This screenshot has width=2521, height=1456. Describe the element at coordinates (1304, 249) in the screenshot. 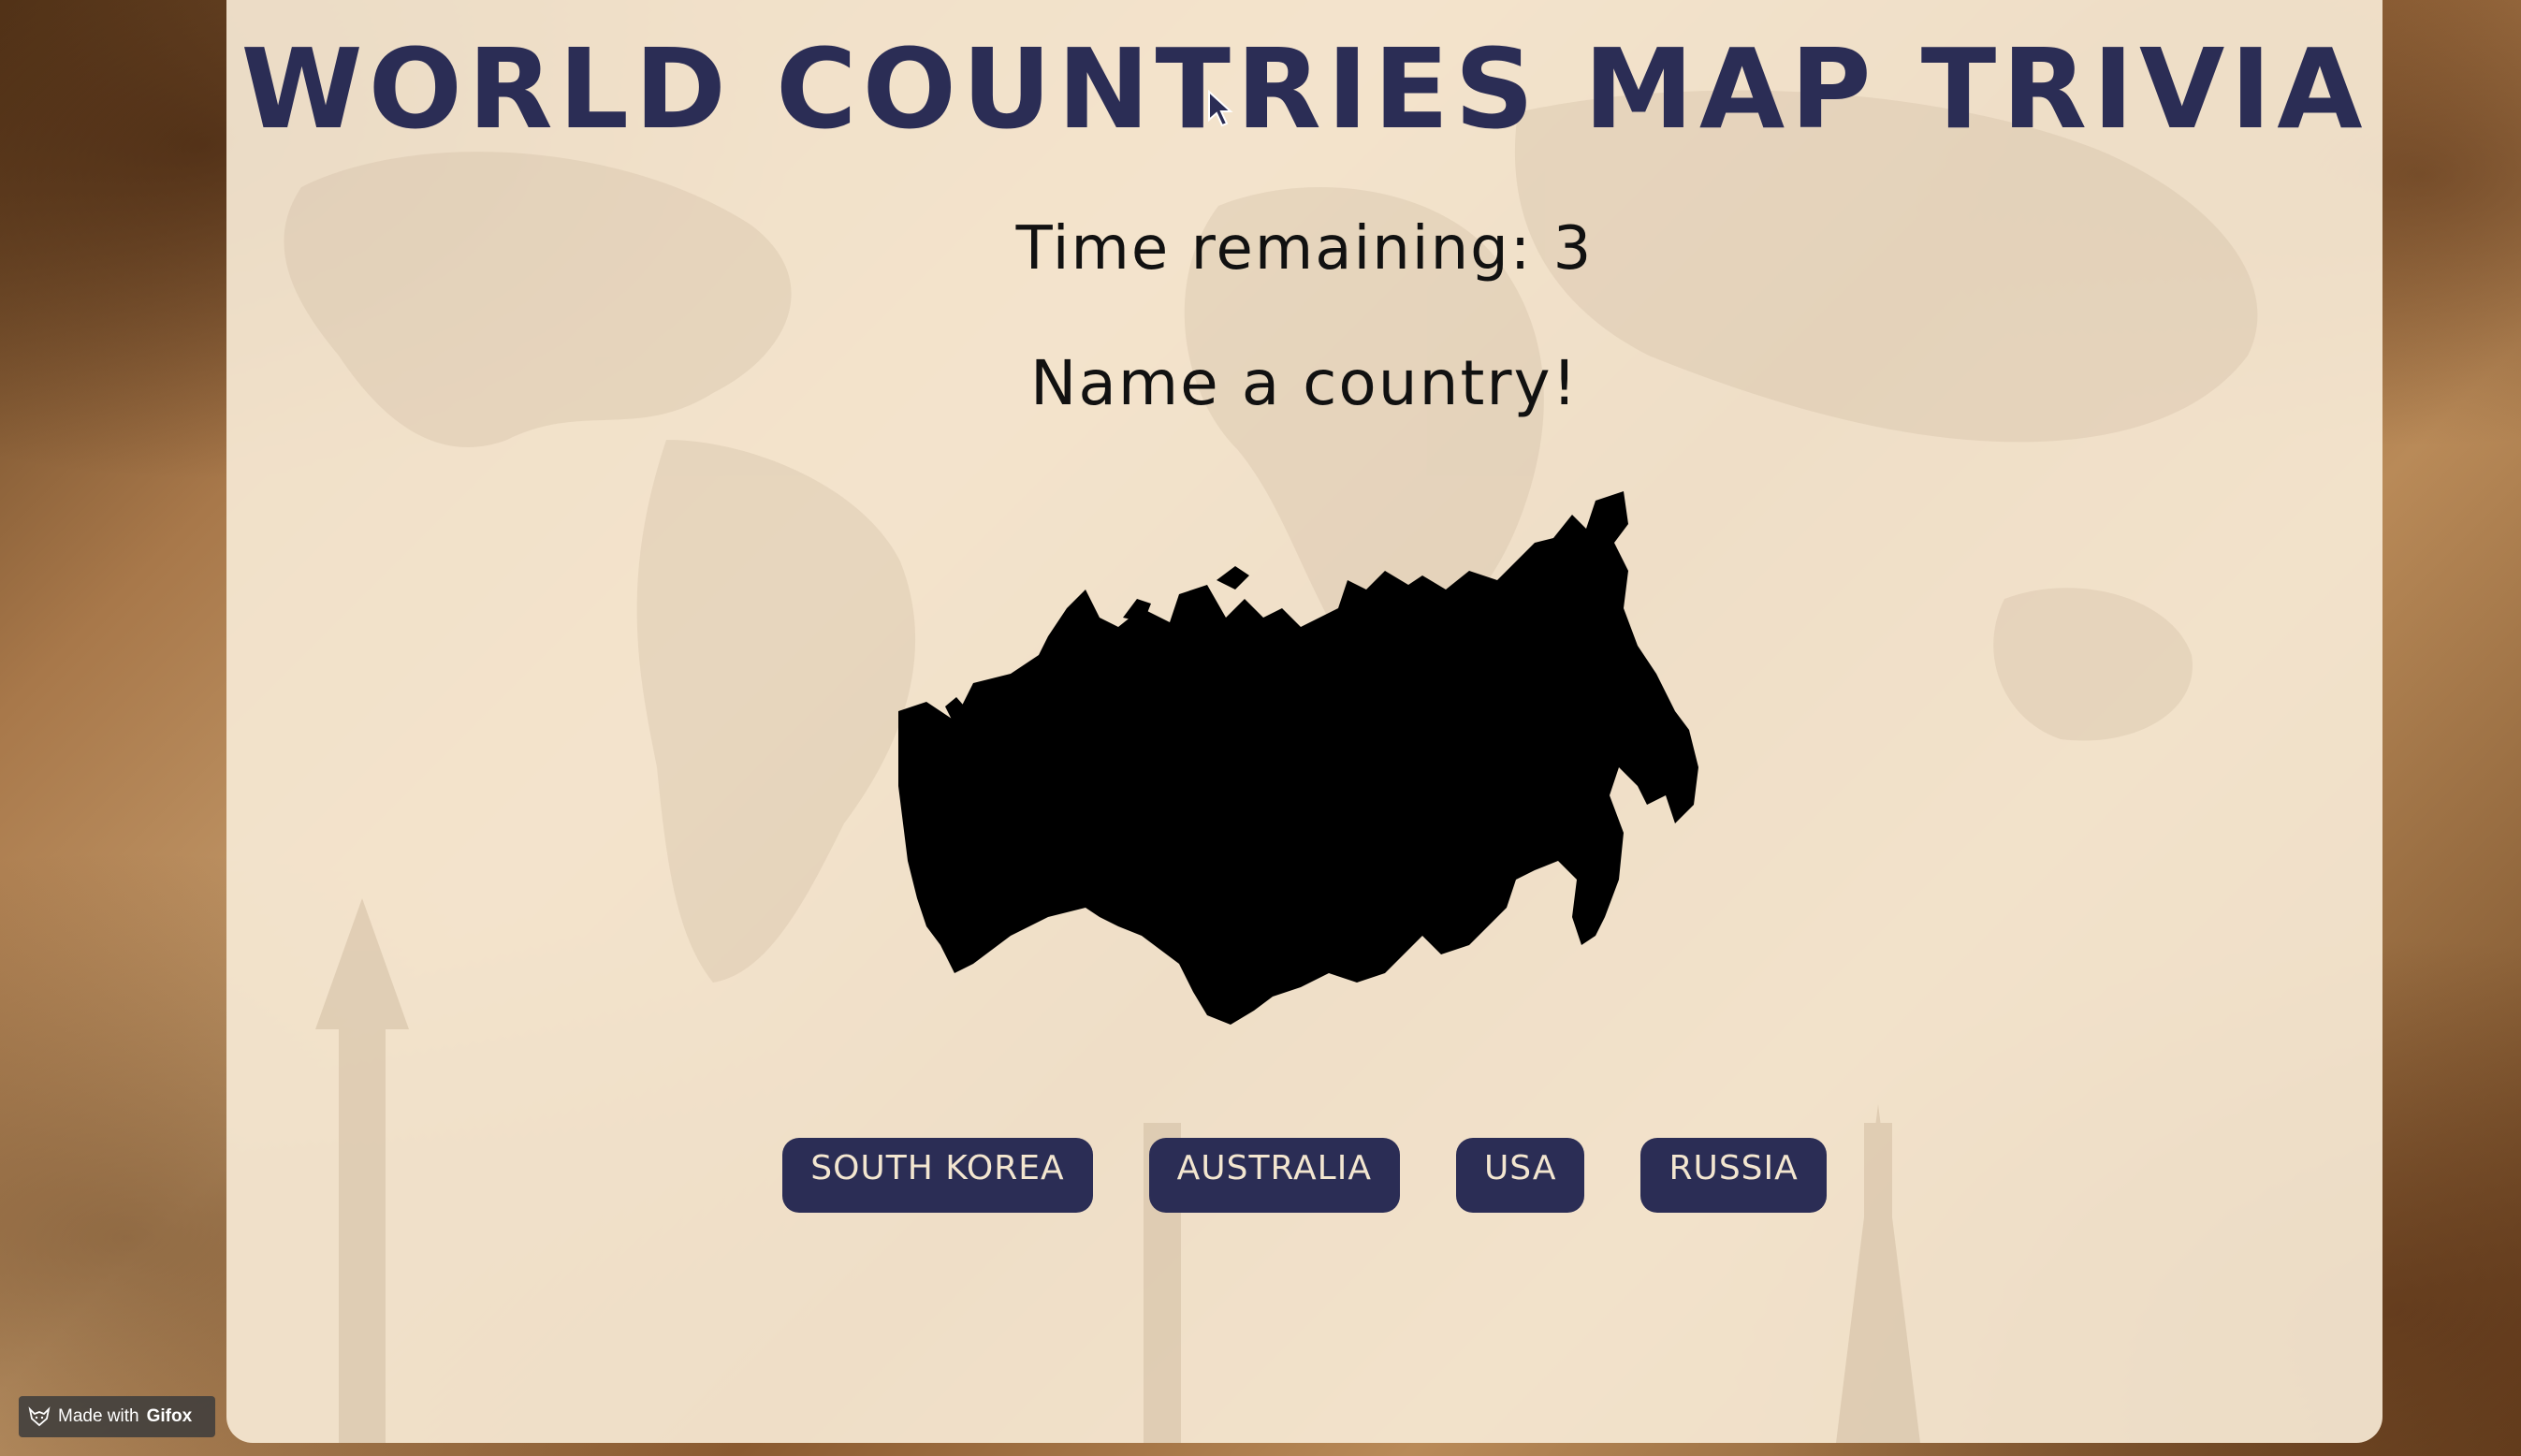

I see `time-remaining: Time remaining: 3` at that location.